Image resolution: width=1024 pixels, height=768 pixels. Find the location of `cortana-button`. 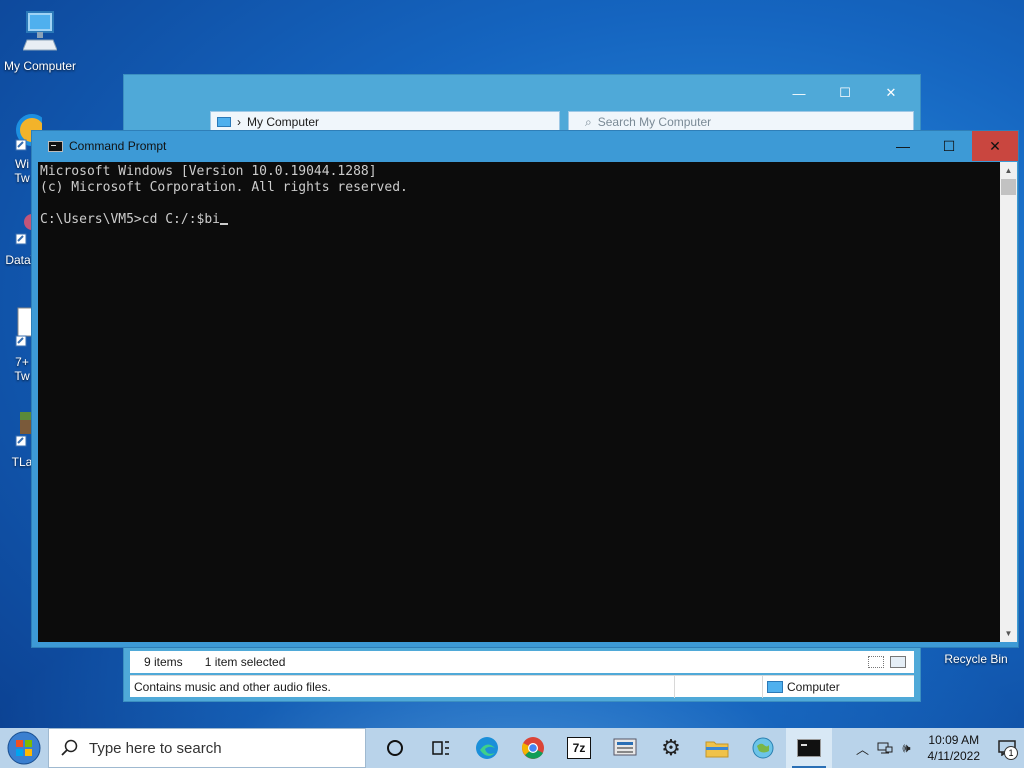

cortana-button is located at coordinates (395, 748).